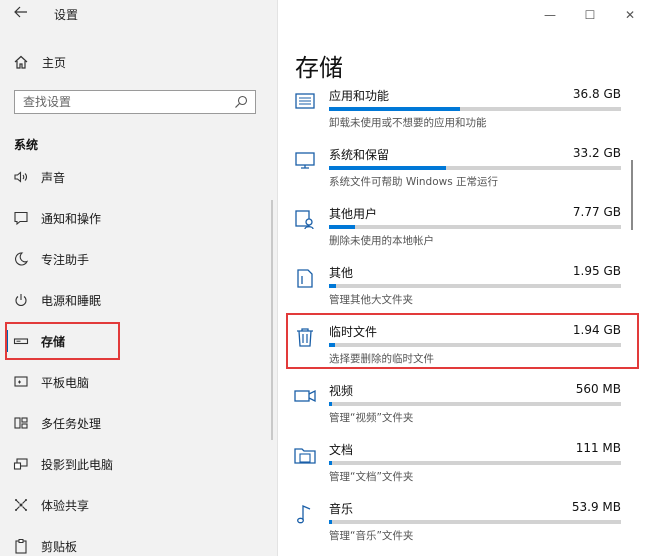 Image resolution: width=650 pixels, height=556 pixels. Describe the element at coordinates (65, 382) in the screenshot. I see `nav-label: 平板电脑` at that location.